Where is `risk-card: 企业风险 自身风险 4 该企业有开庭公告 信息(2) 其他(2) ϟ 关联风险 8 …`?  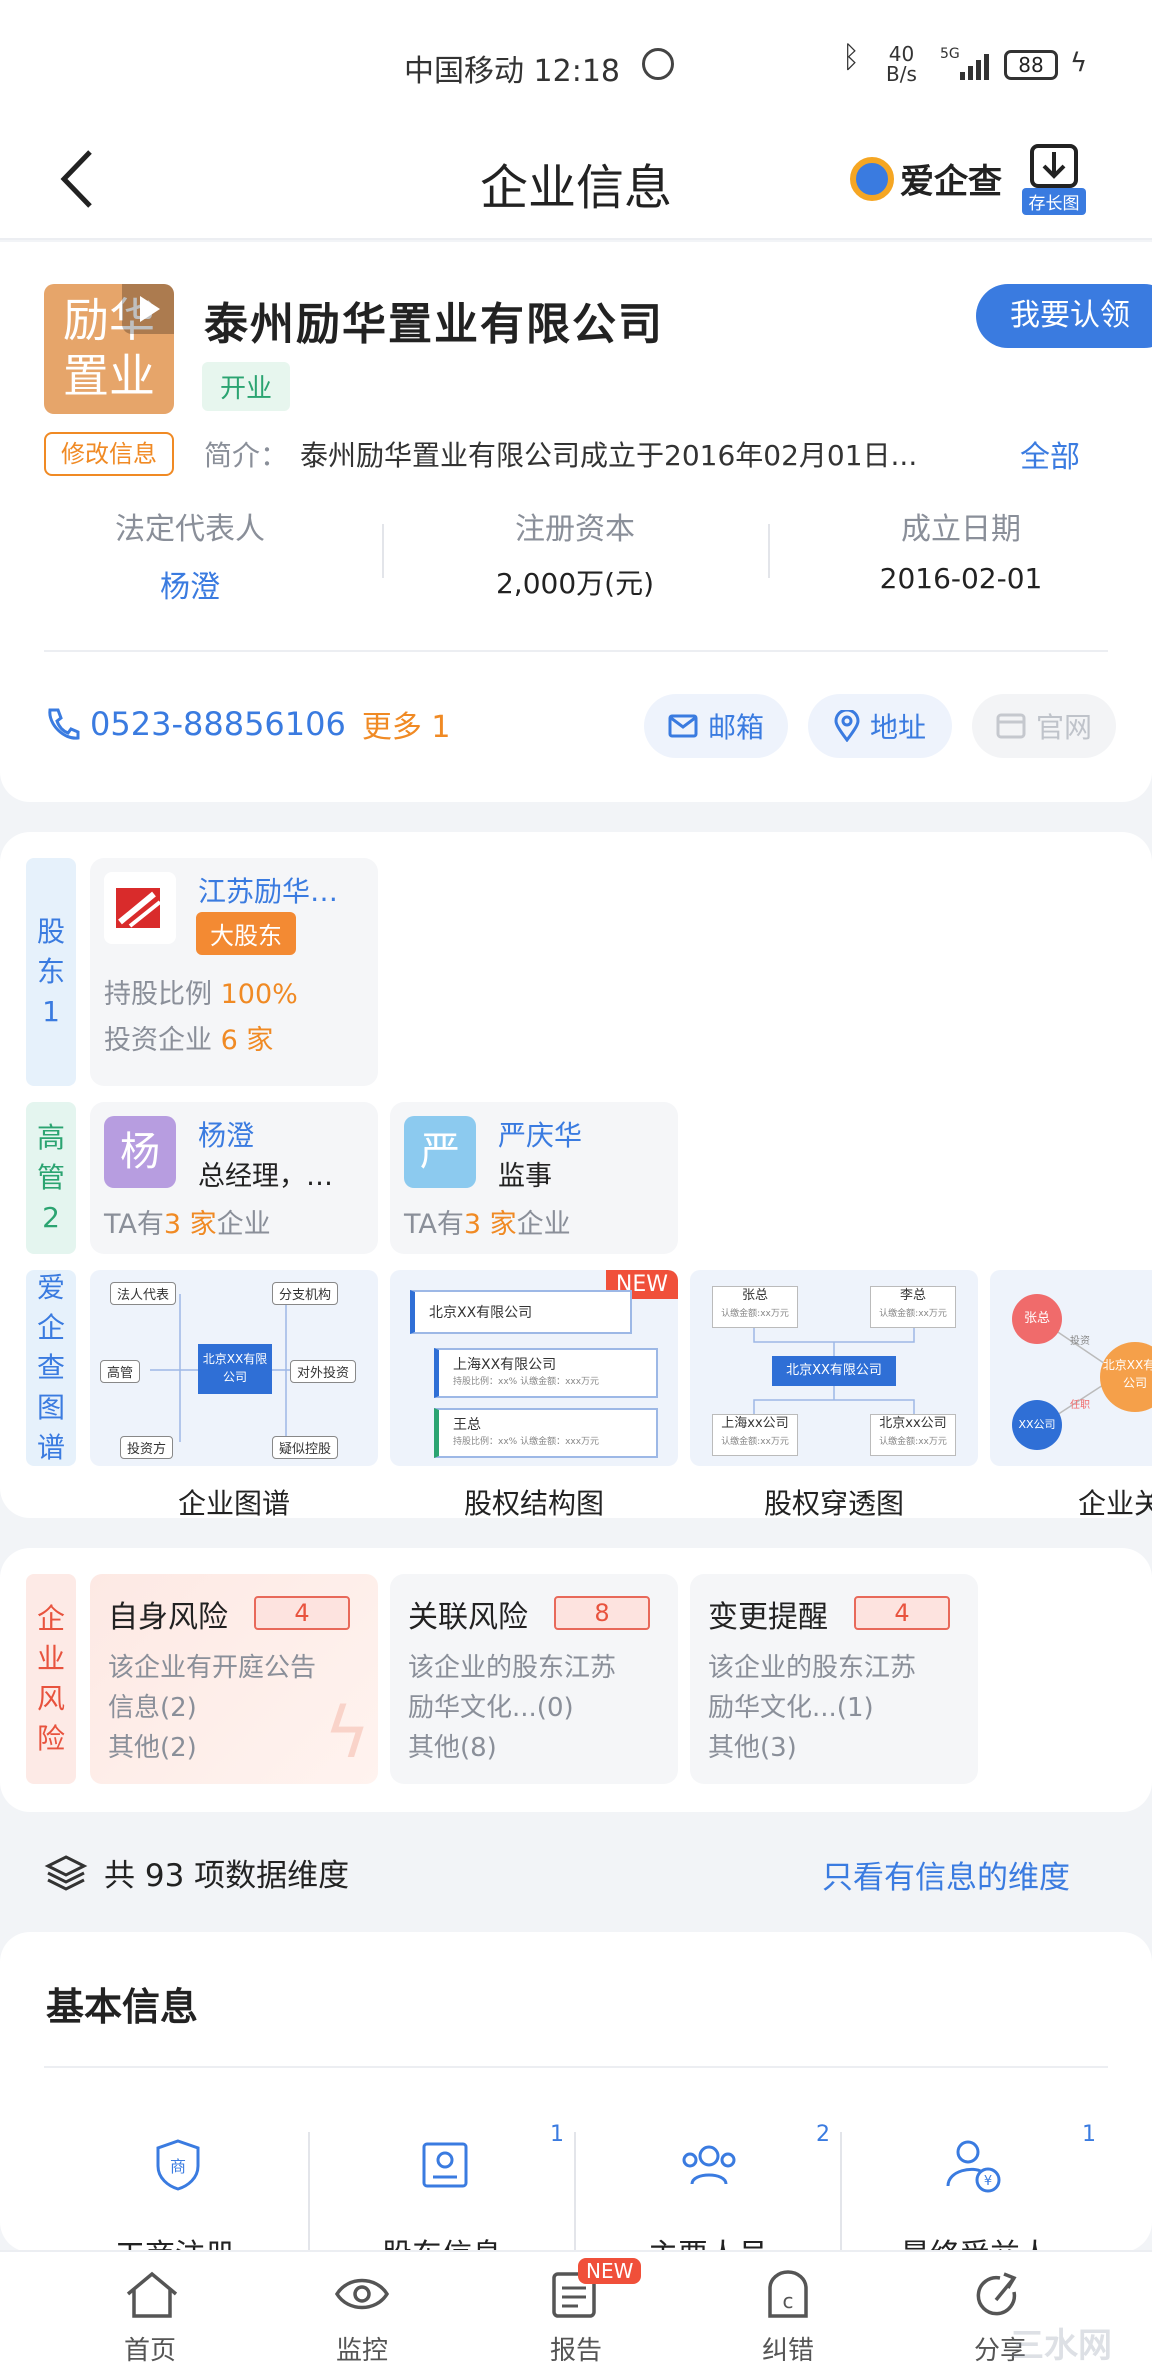 risk-card: 企业风险 自身风险 4 该企业有开庭公告 信息(2) 其他(2) ϟ 关联风险 8 … is located at coordinates (576, 1680).